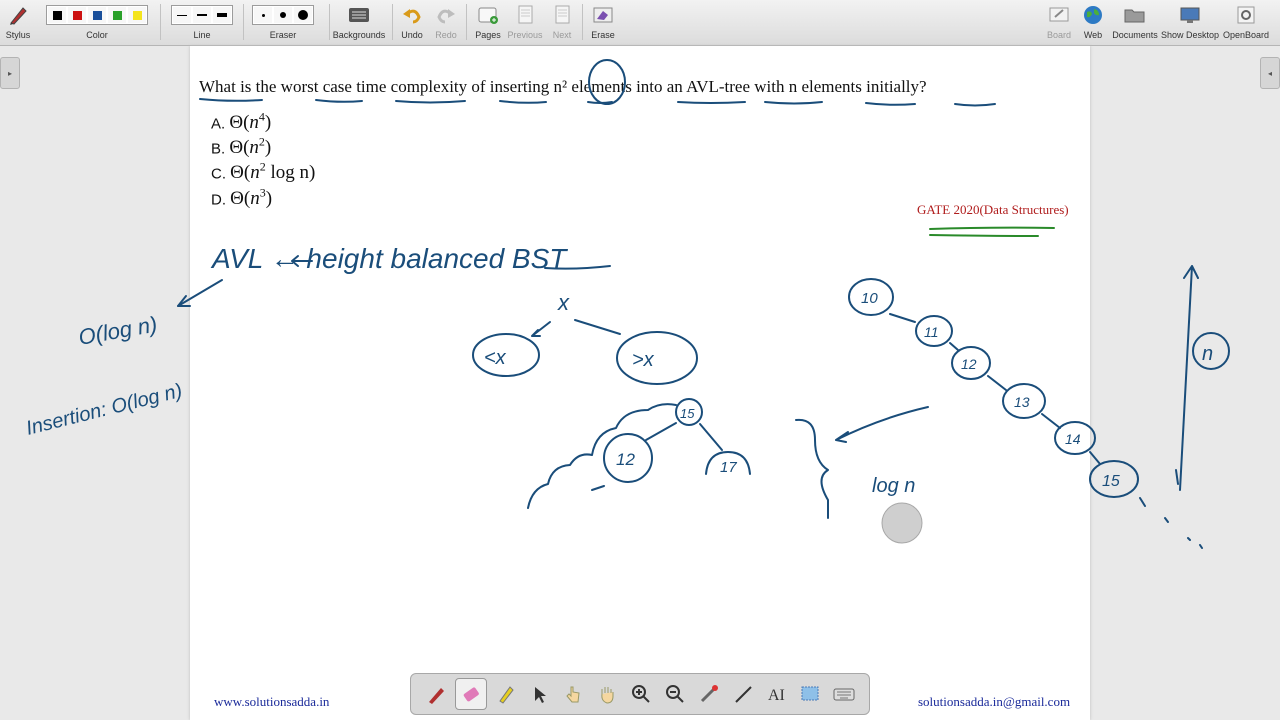  I want to click on zoom-in-button, so click(641, 694).